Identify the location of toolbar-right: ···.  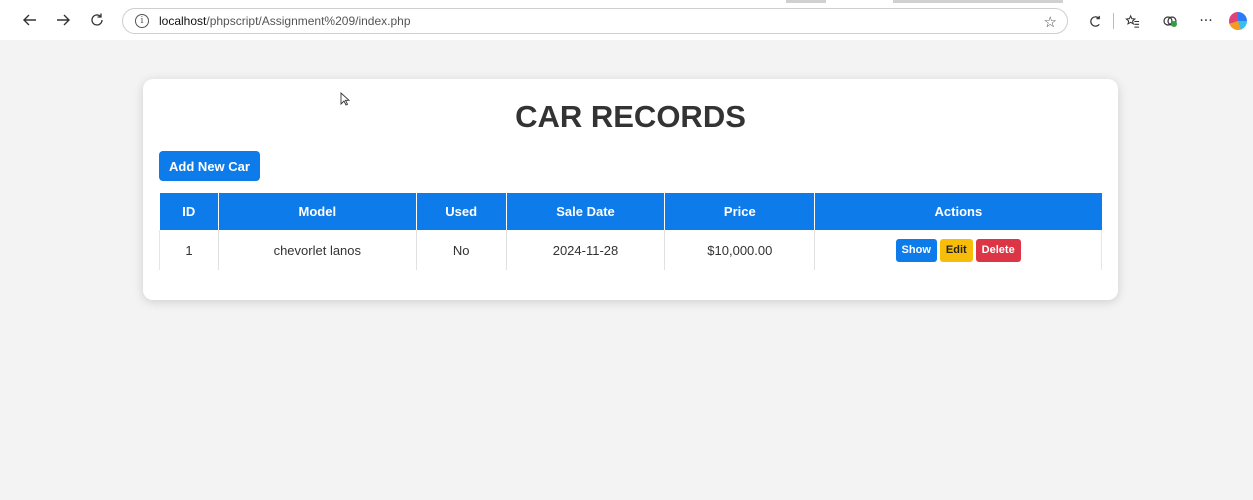
(1166, 21).